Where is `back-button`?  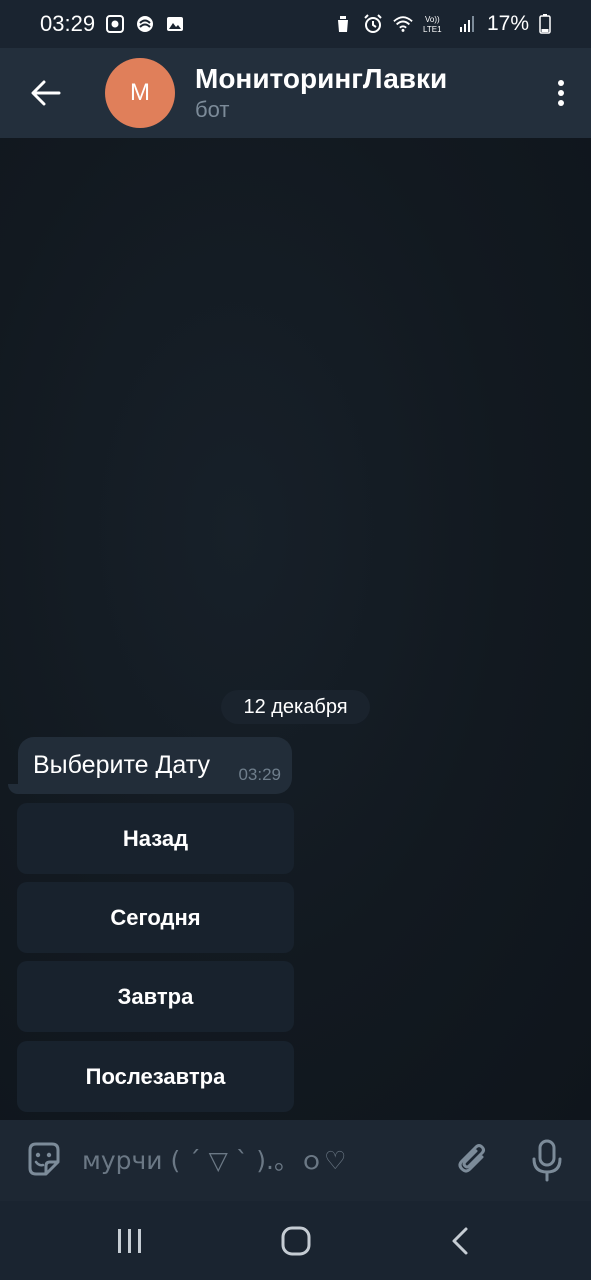 back-button is located at coordinates (46, 93).